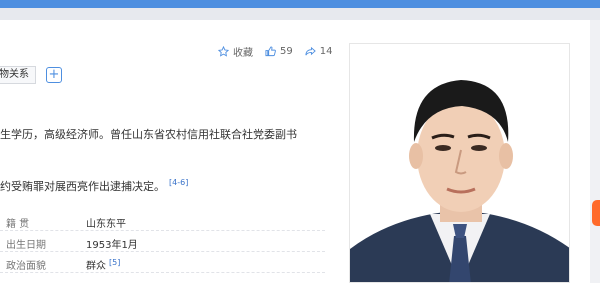 The width and height of the screenshot is (600, 283). I want to click on info-value: 1953年1月, so click(112, 243).